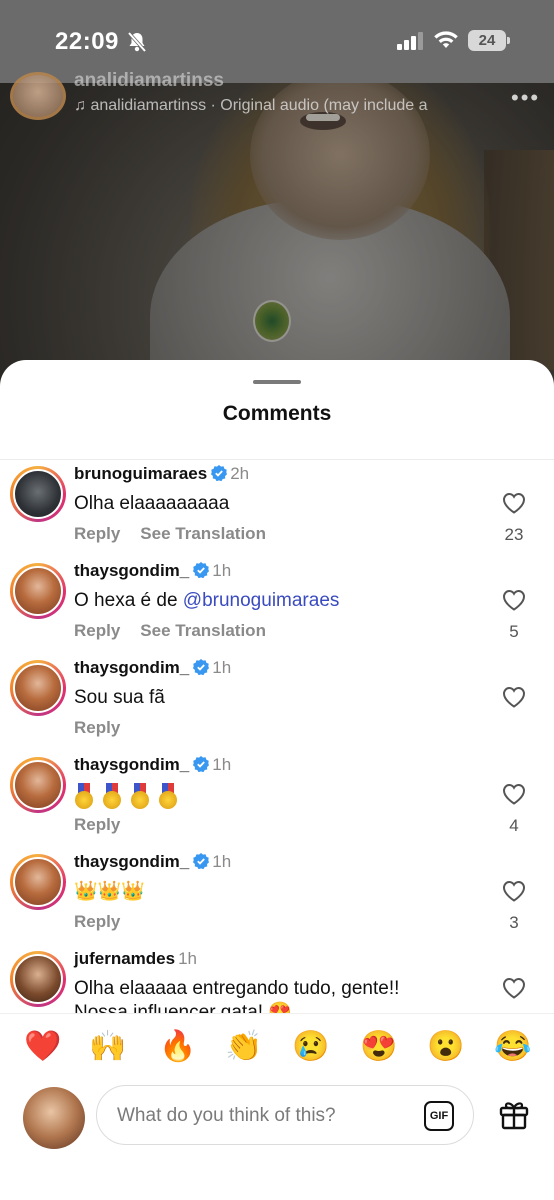 This screenshot has height=1200, width=554. Describe the element at coordinates (38, 96) in the screenshot. I see `reel-author-avatar` at that location.